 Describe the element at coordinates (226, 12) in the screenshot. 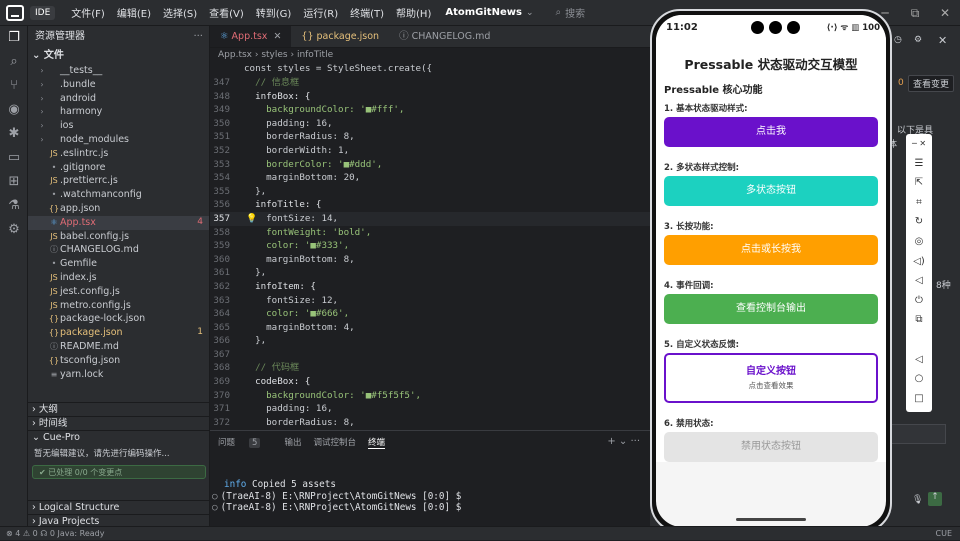

I see `menu-view: 查看(V)` at that location.